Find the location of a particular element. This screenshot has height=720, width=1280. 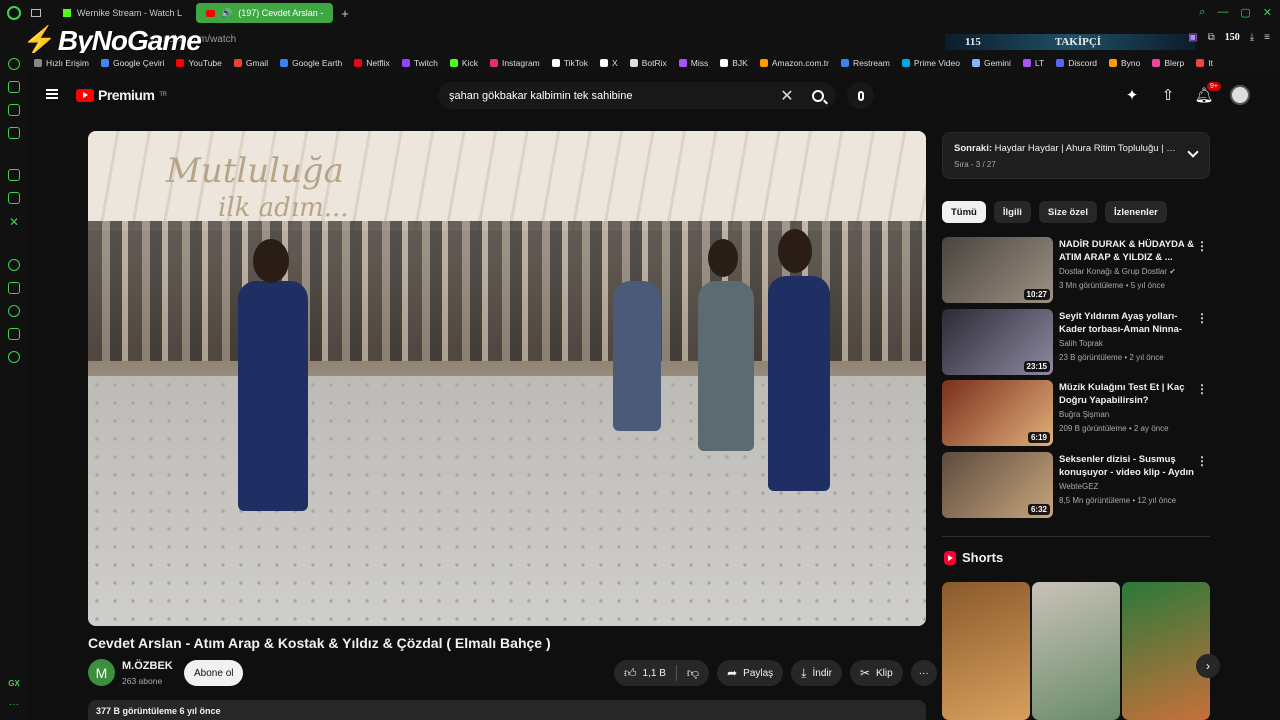

speaker-icon: 🔊 is located at coordinates (226, 13).